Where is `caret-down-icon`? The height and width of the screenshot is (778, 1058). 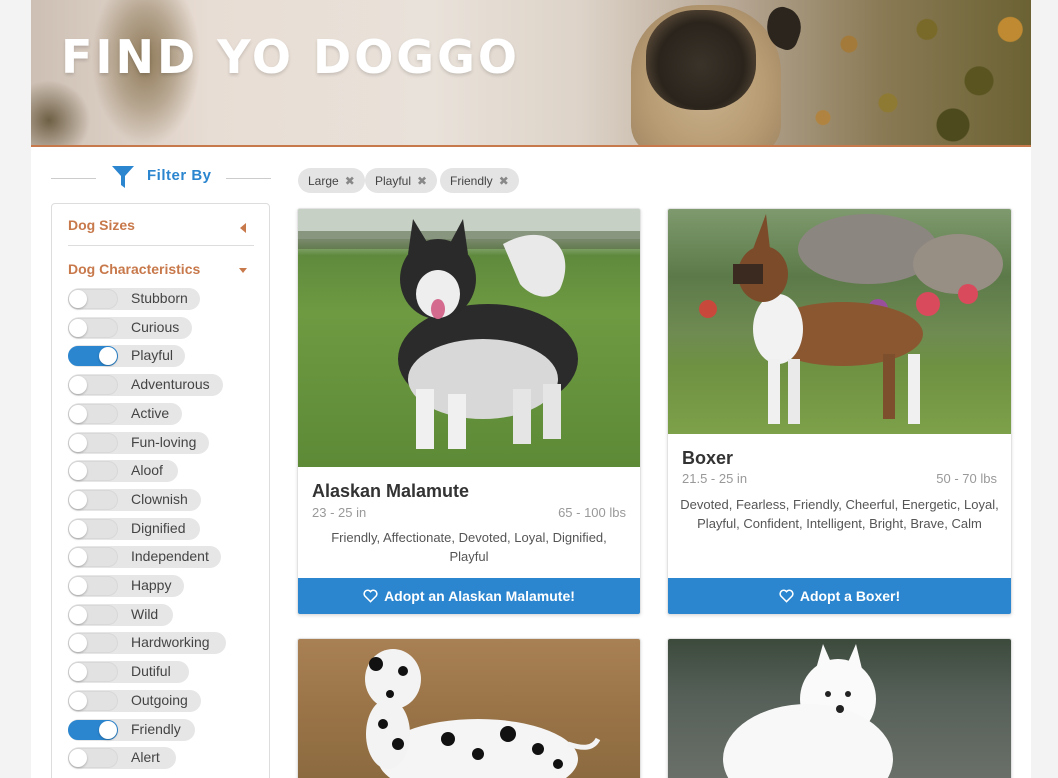
caret-down-icon is located at coordinates (243, 270).